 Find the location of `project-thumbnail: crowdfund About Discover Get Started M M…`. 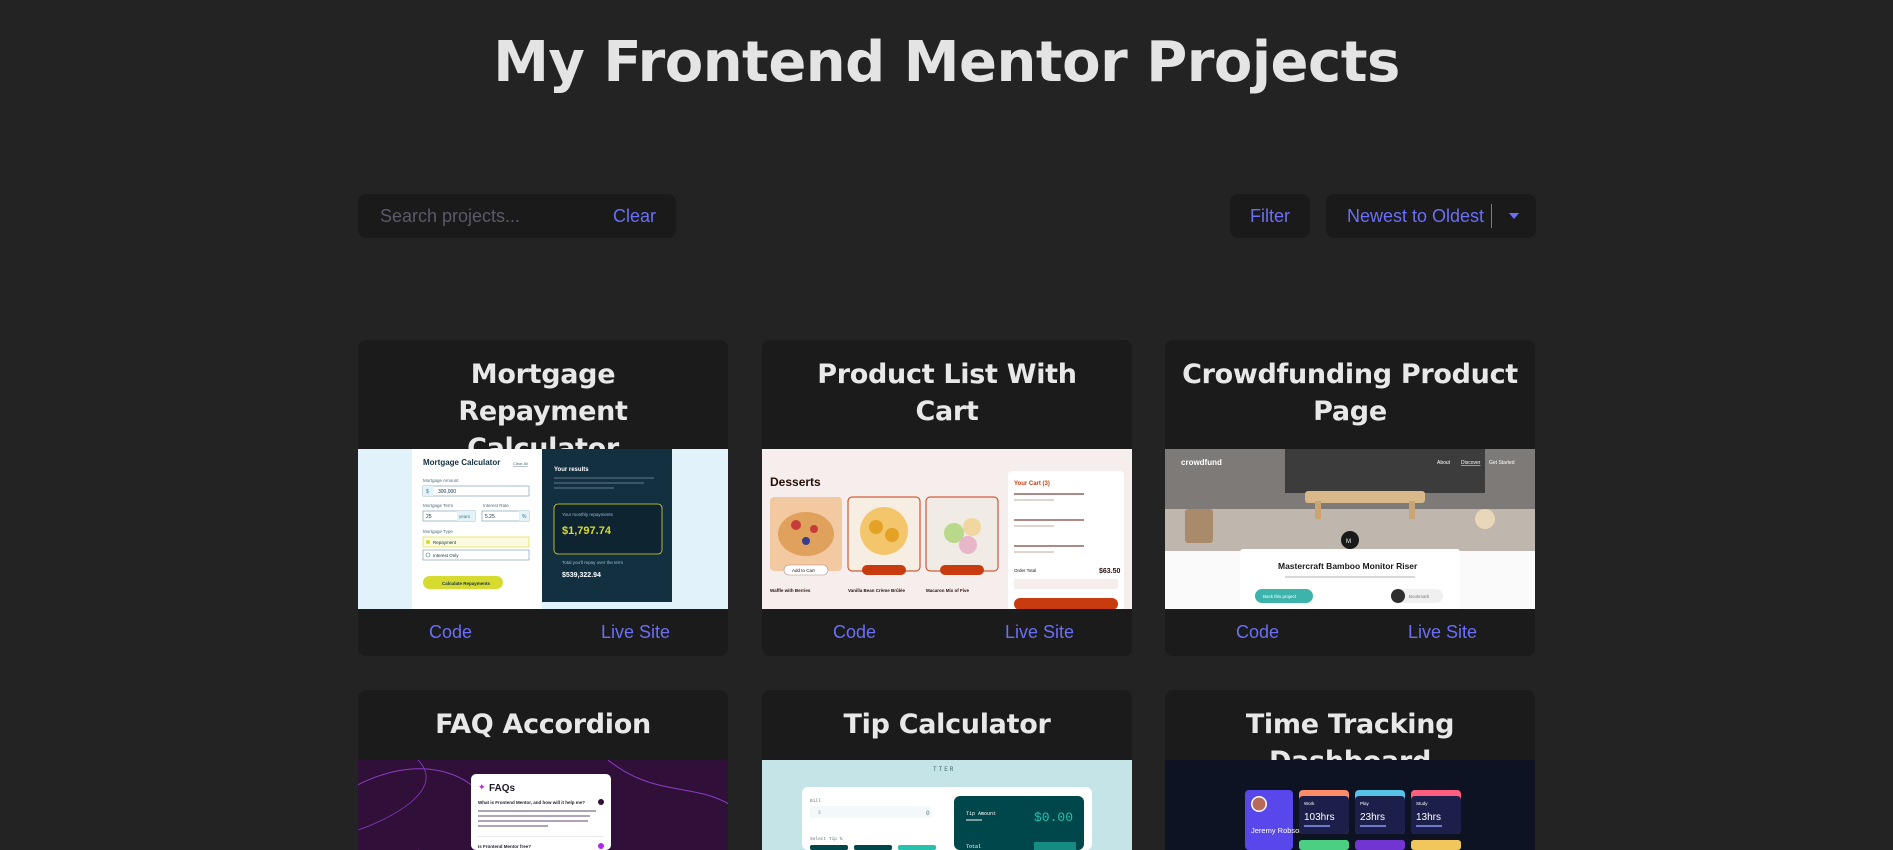

project-thumbnail: crowdfund About Discover Get Started M M… is located at coordinates (1350, 529).